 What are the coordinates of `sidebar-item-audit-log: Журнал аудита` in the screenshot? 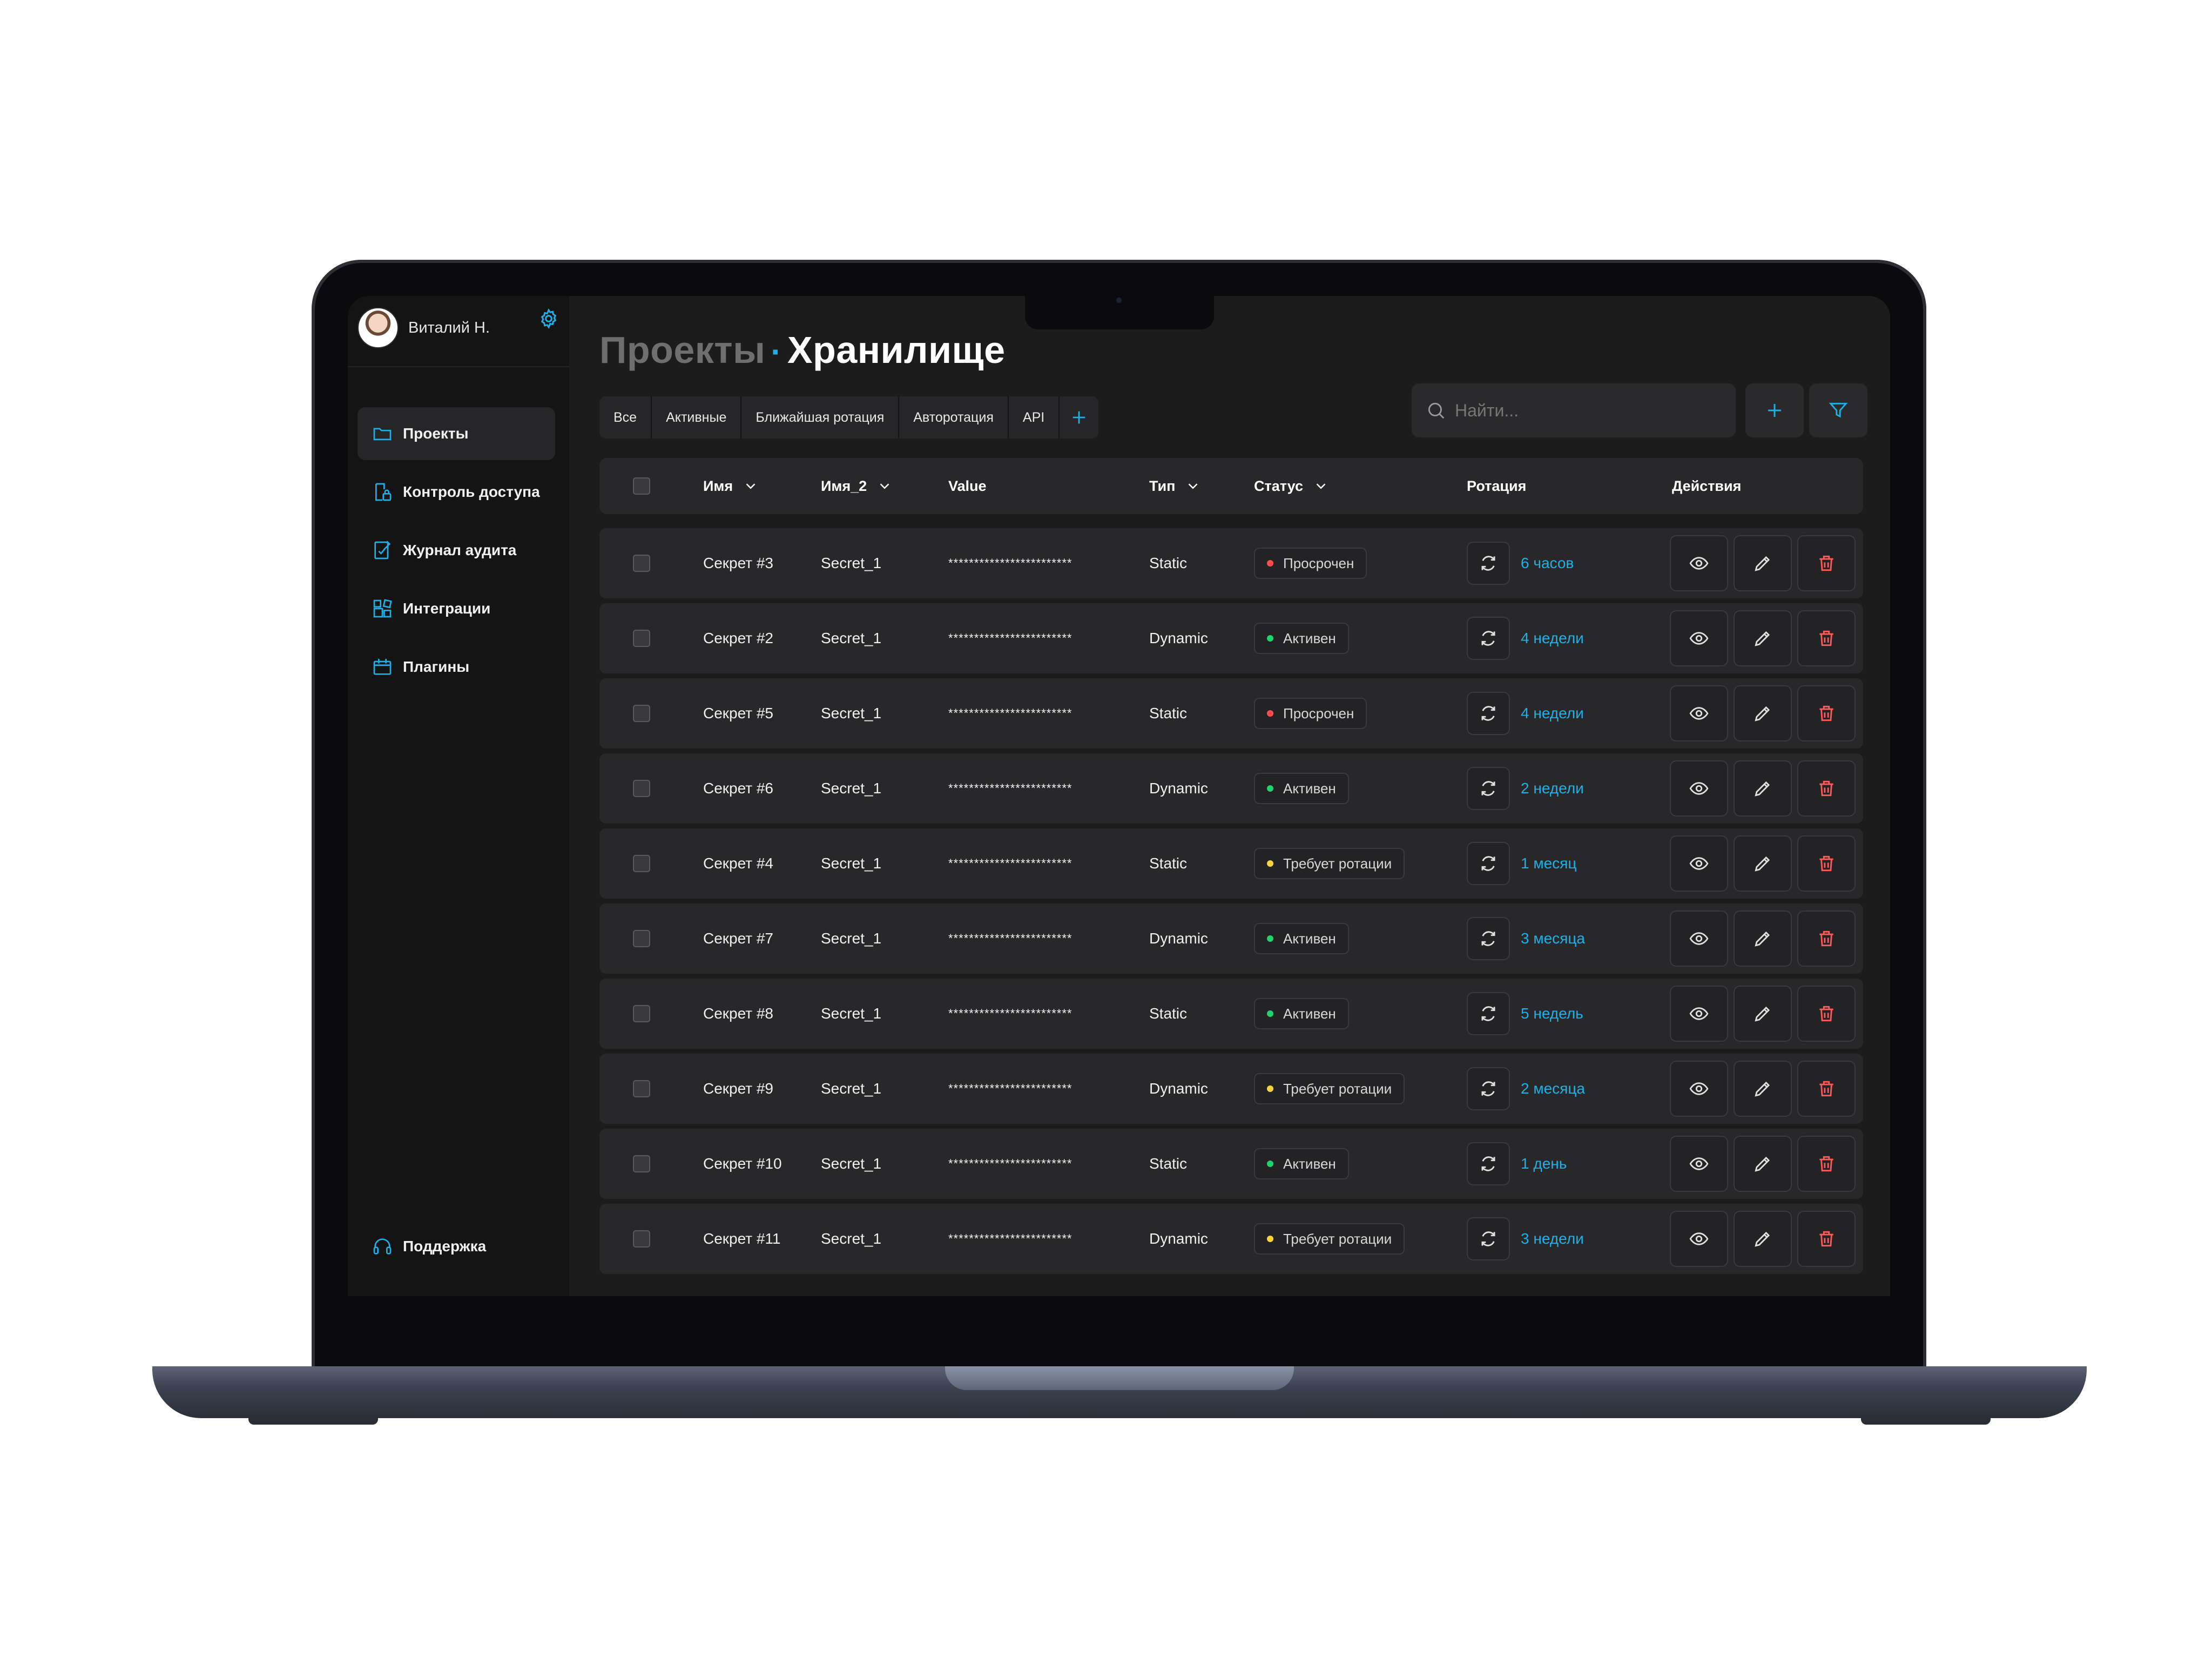 It's located at (456, 550).